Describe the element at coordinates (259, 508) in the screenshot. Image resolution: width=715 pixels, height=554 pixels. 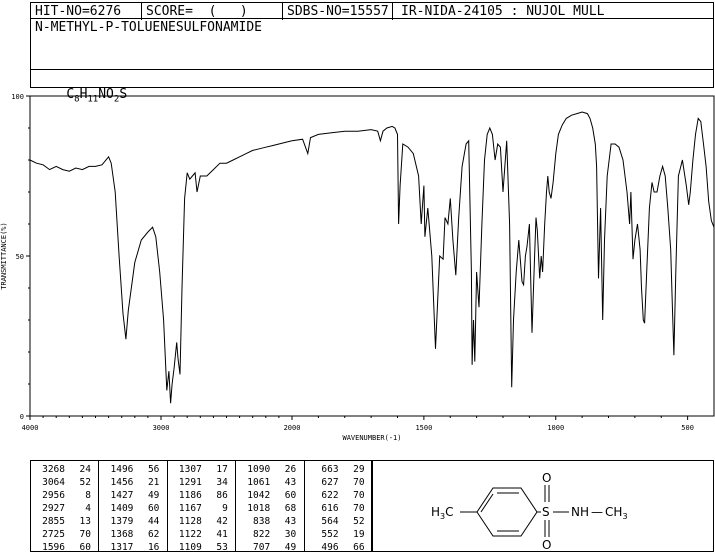
I see `peak-wavenumber: 1018` at that location.